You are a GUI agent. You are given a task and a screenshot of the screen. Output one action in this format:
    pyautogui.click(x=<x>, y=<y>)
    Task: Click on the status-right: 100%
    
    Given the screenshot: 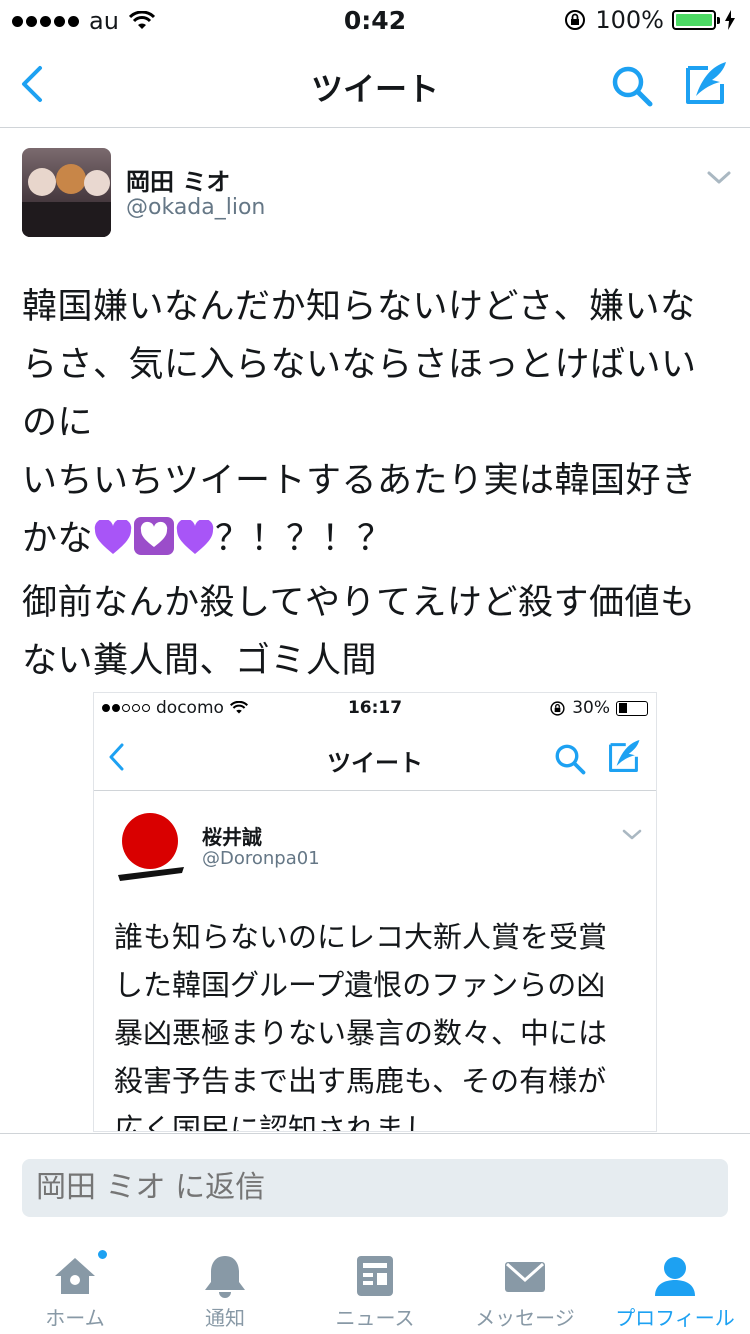 What is the action you would take?
    pyautogui.click(x=649, y=20)
    